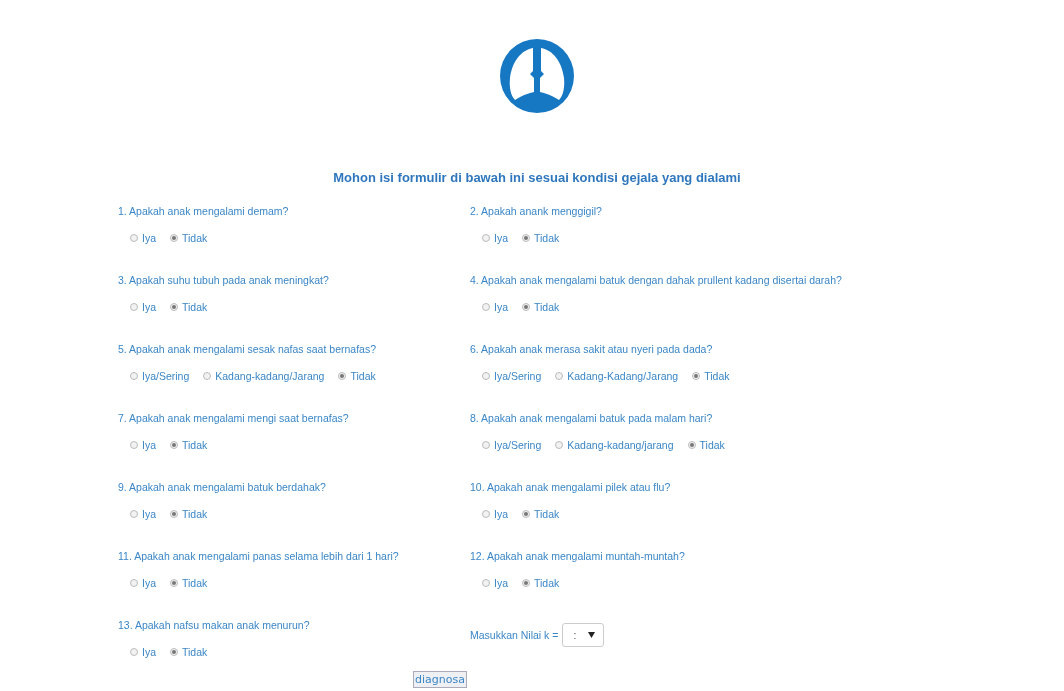 The width and height of the screenshot is (1064, 691). Describe the element at coordinates (514, 635) in the screenshot. I see `k-value-label: Masukkan Nilai k =` at that location.